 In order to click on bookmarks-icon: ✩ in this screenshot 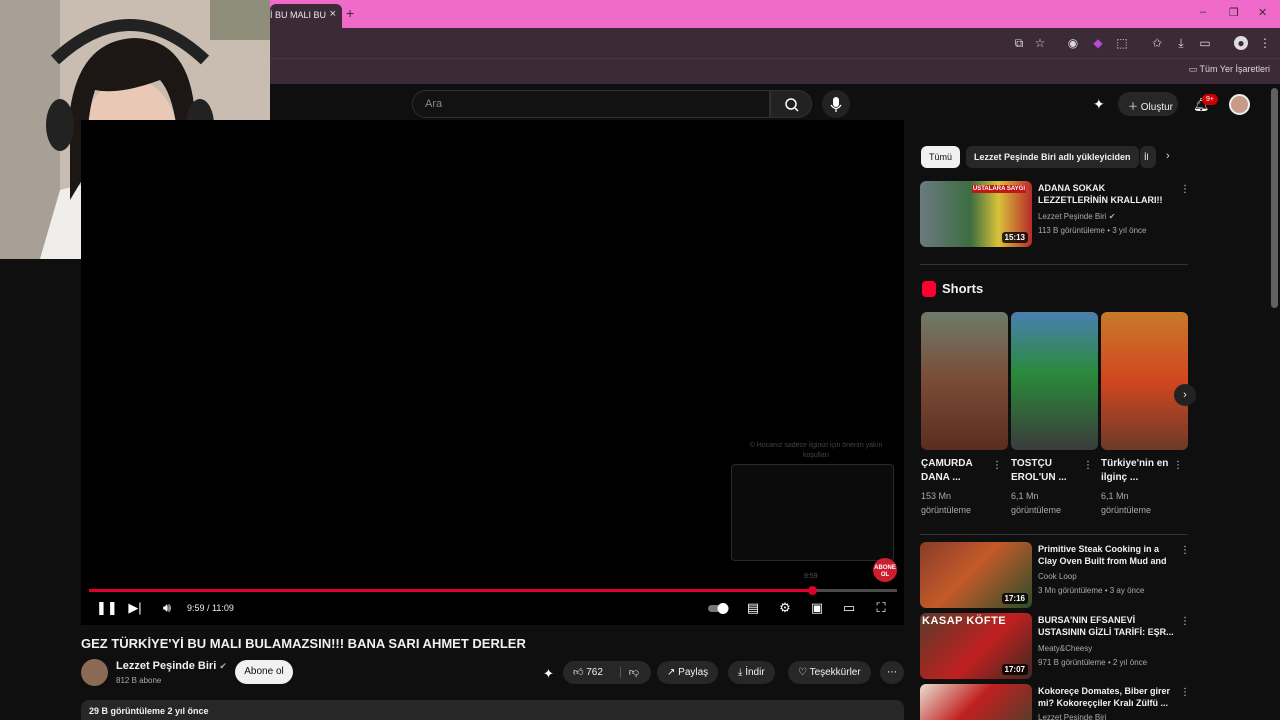, I will do `click(1157, 43)`.